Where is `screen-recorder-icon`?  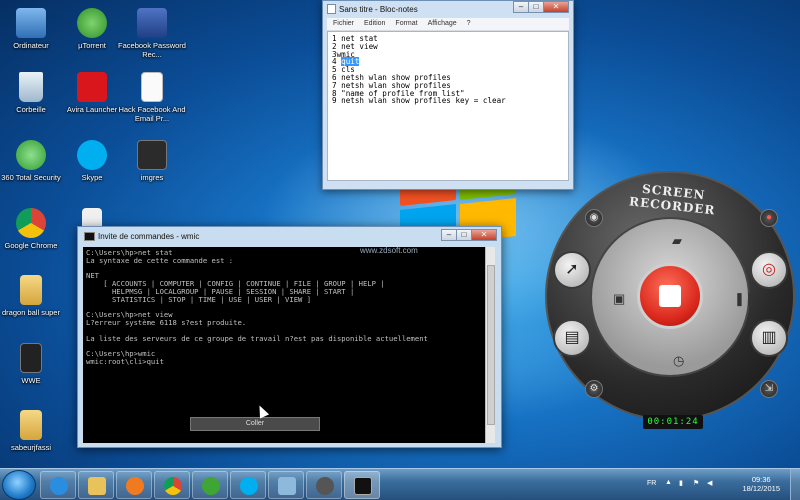 screen-recorder-icon is located at coordinates (325, 486).